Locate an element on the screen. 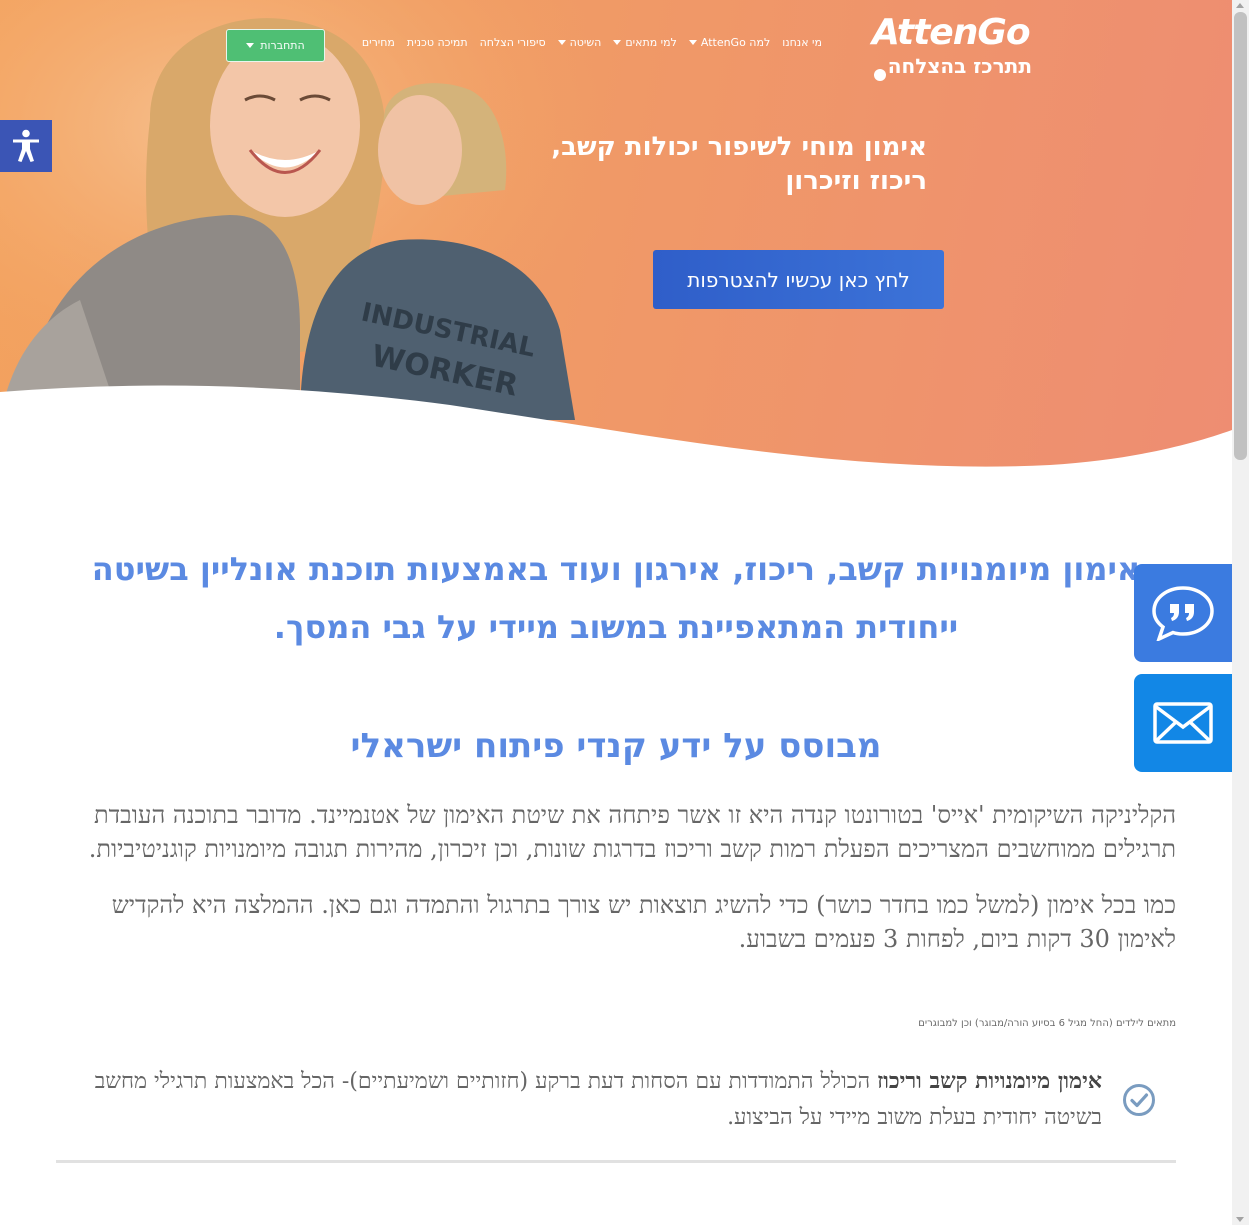 The image size is (1249, 1225). envelope-icon is located at coordinates (1183, 723).